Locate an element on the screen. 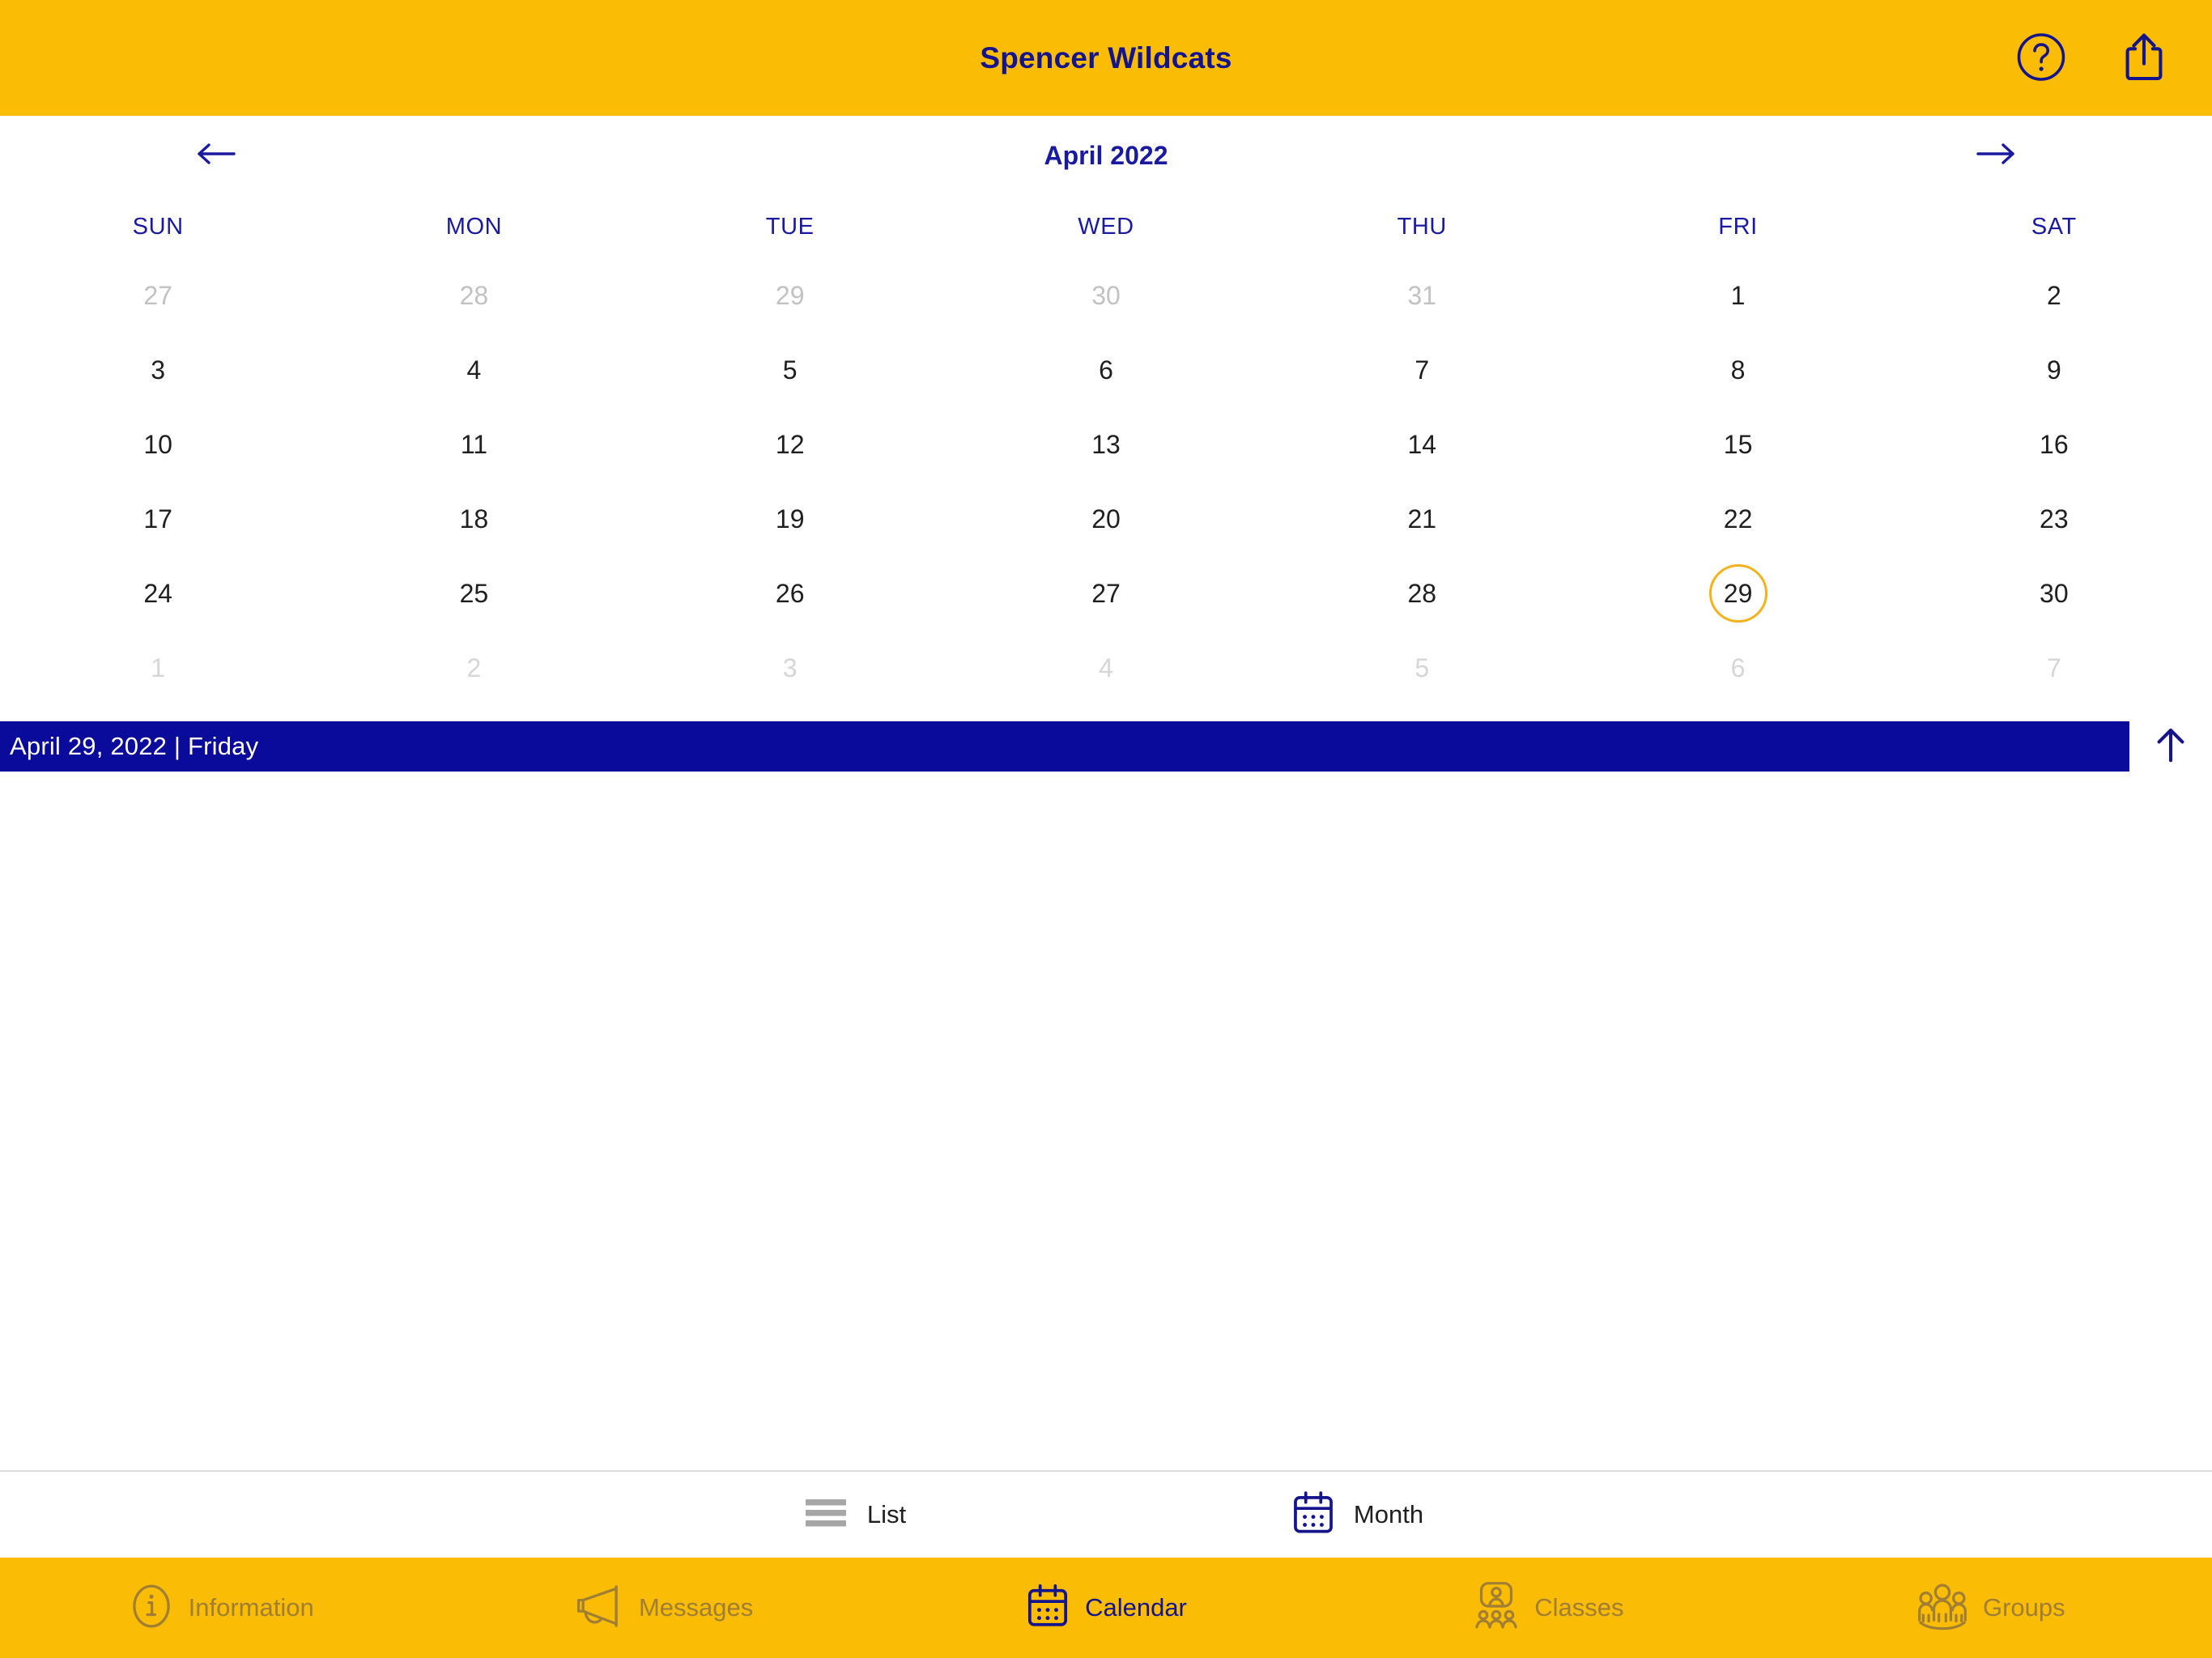 The image size is (2212, 1658). next-month-button is located at coordinates (1996, 155).